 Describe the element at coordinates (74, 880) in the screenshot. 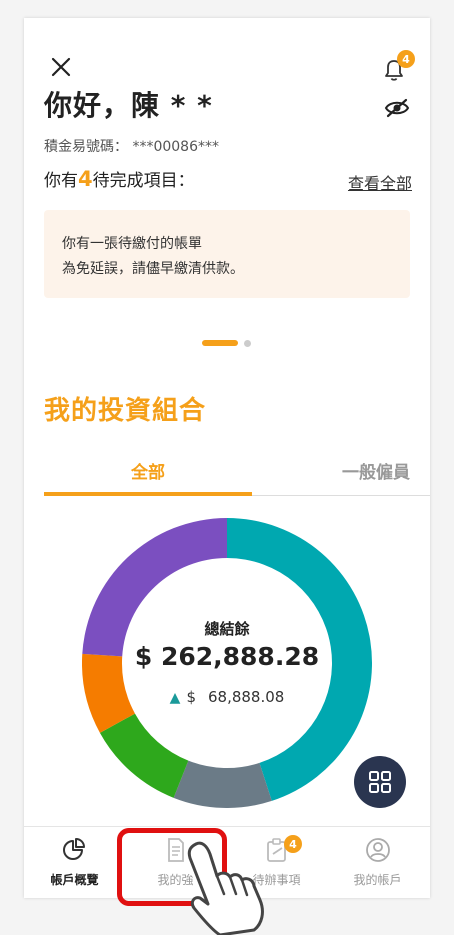

I see `nav-label-overview: 帳戶概覽` at that location.